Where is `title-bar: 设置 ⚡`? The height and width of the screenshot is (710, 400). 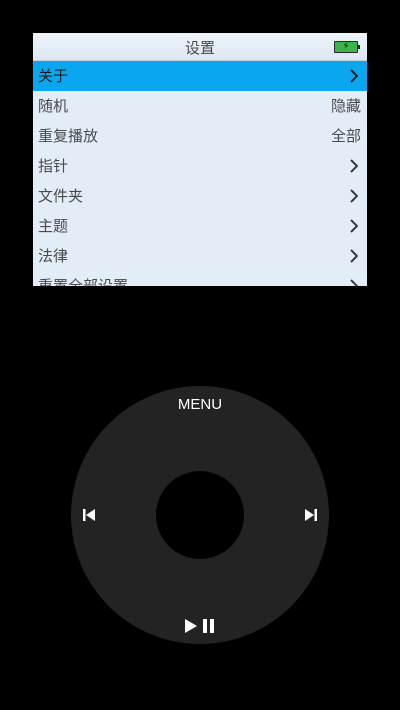
title-bar: 设置 ⚡ is located at coordinates (200, 47).